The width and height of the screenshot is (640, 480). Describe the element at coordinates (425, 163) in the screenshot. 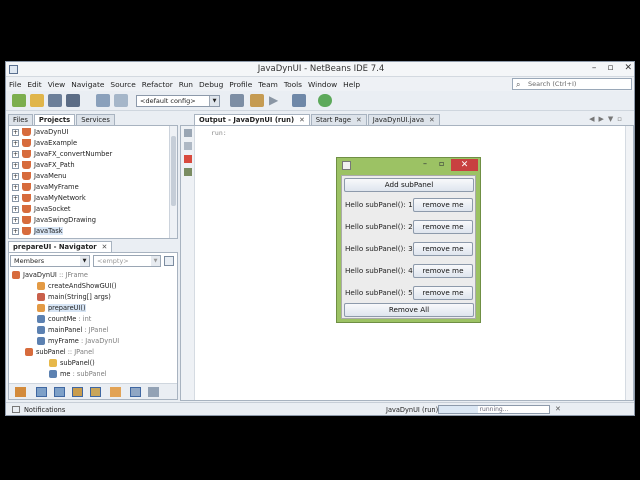

I see `app-minimize-button: –` at that location.